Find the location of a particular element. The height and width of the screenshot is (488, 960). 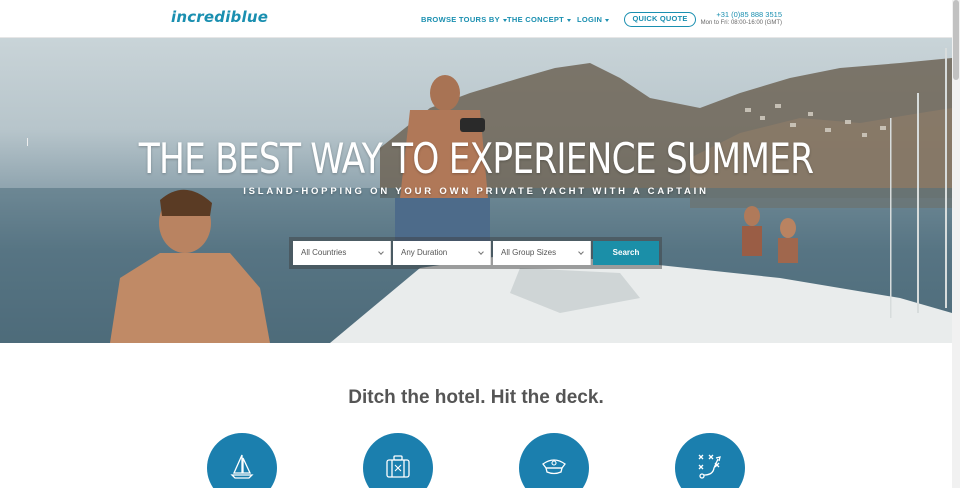

nav-the-concept-label: THE CONCEPT is located at coordinates (536, 19).